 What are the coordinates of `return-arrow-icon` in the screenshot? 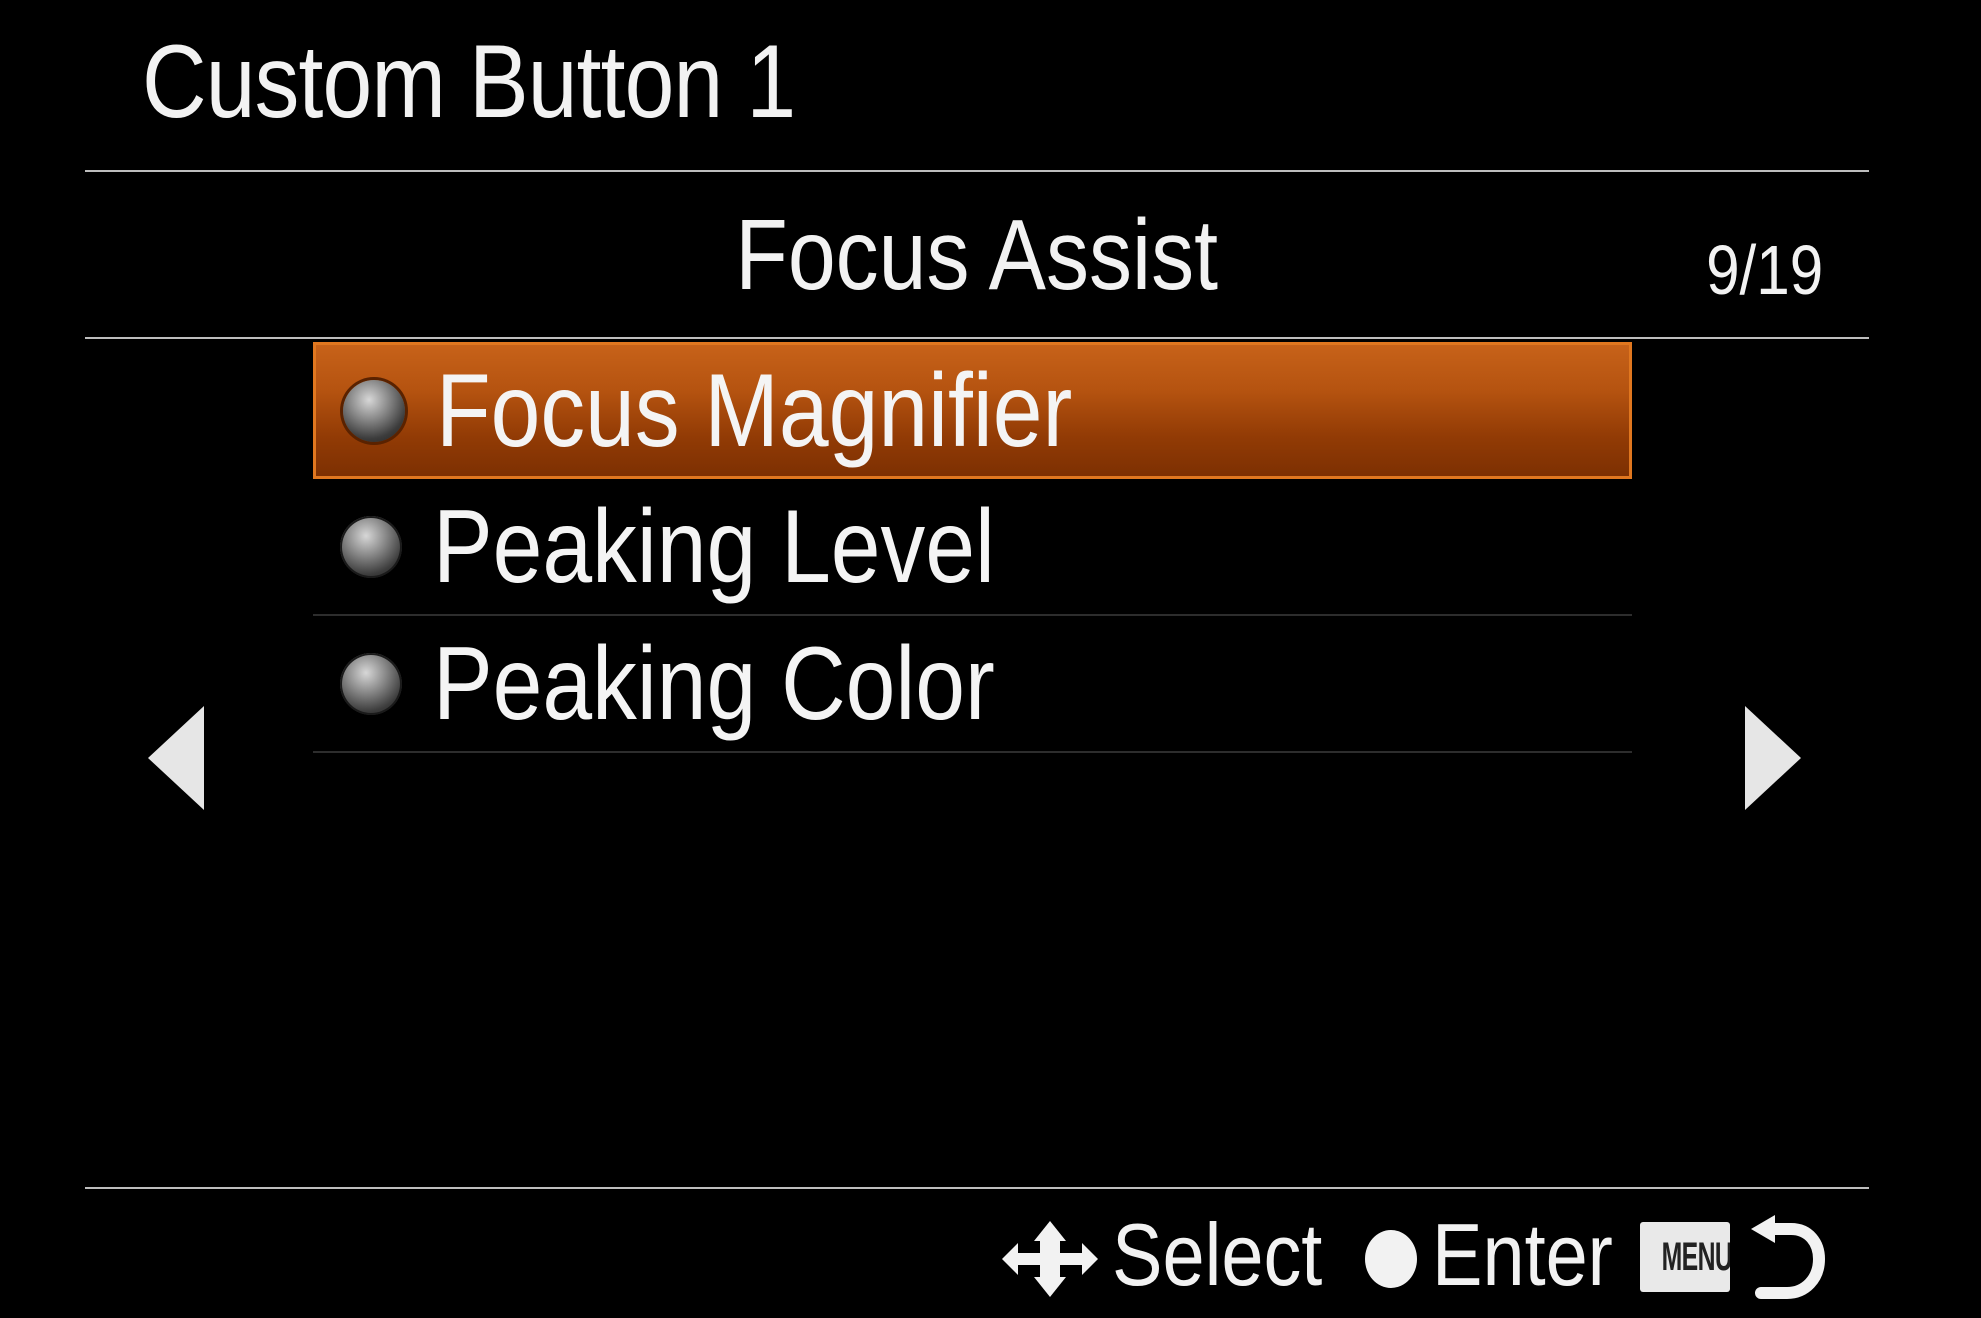 It's located at (1785, 1258).